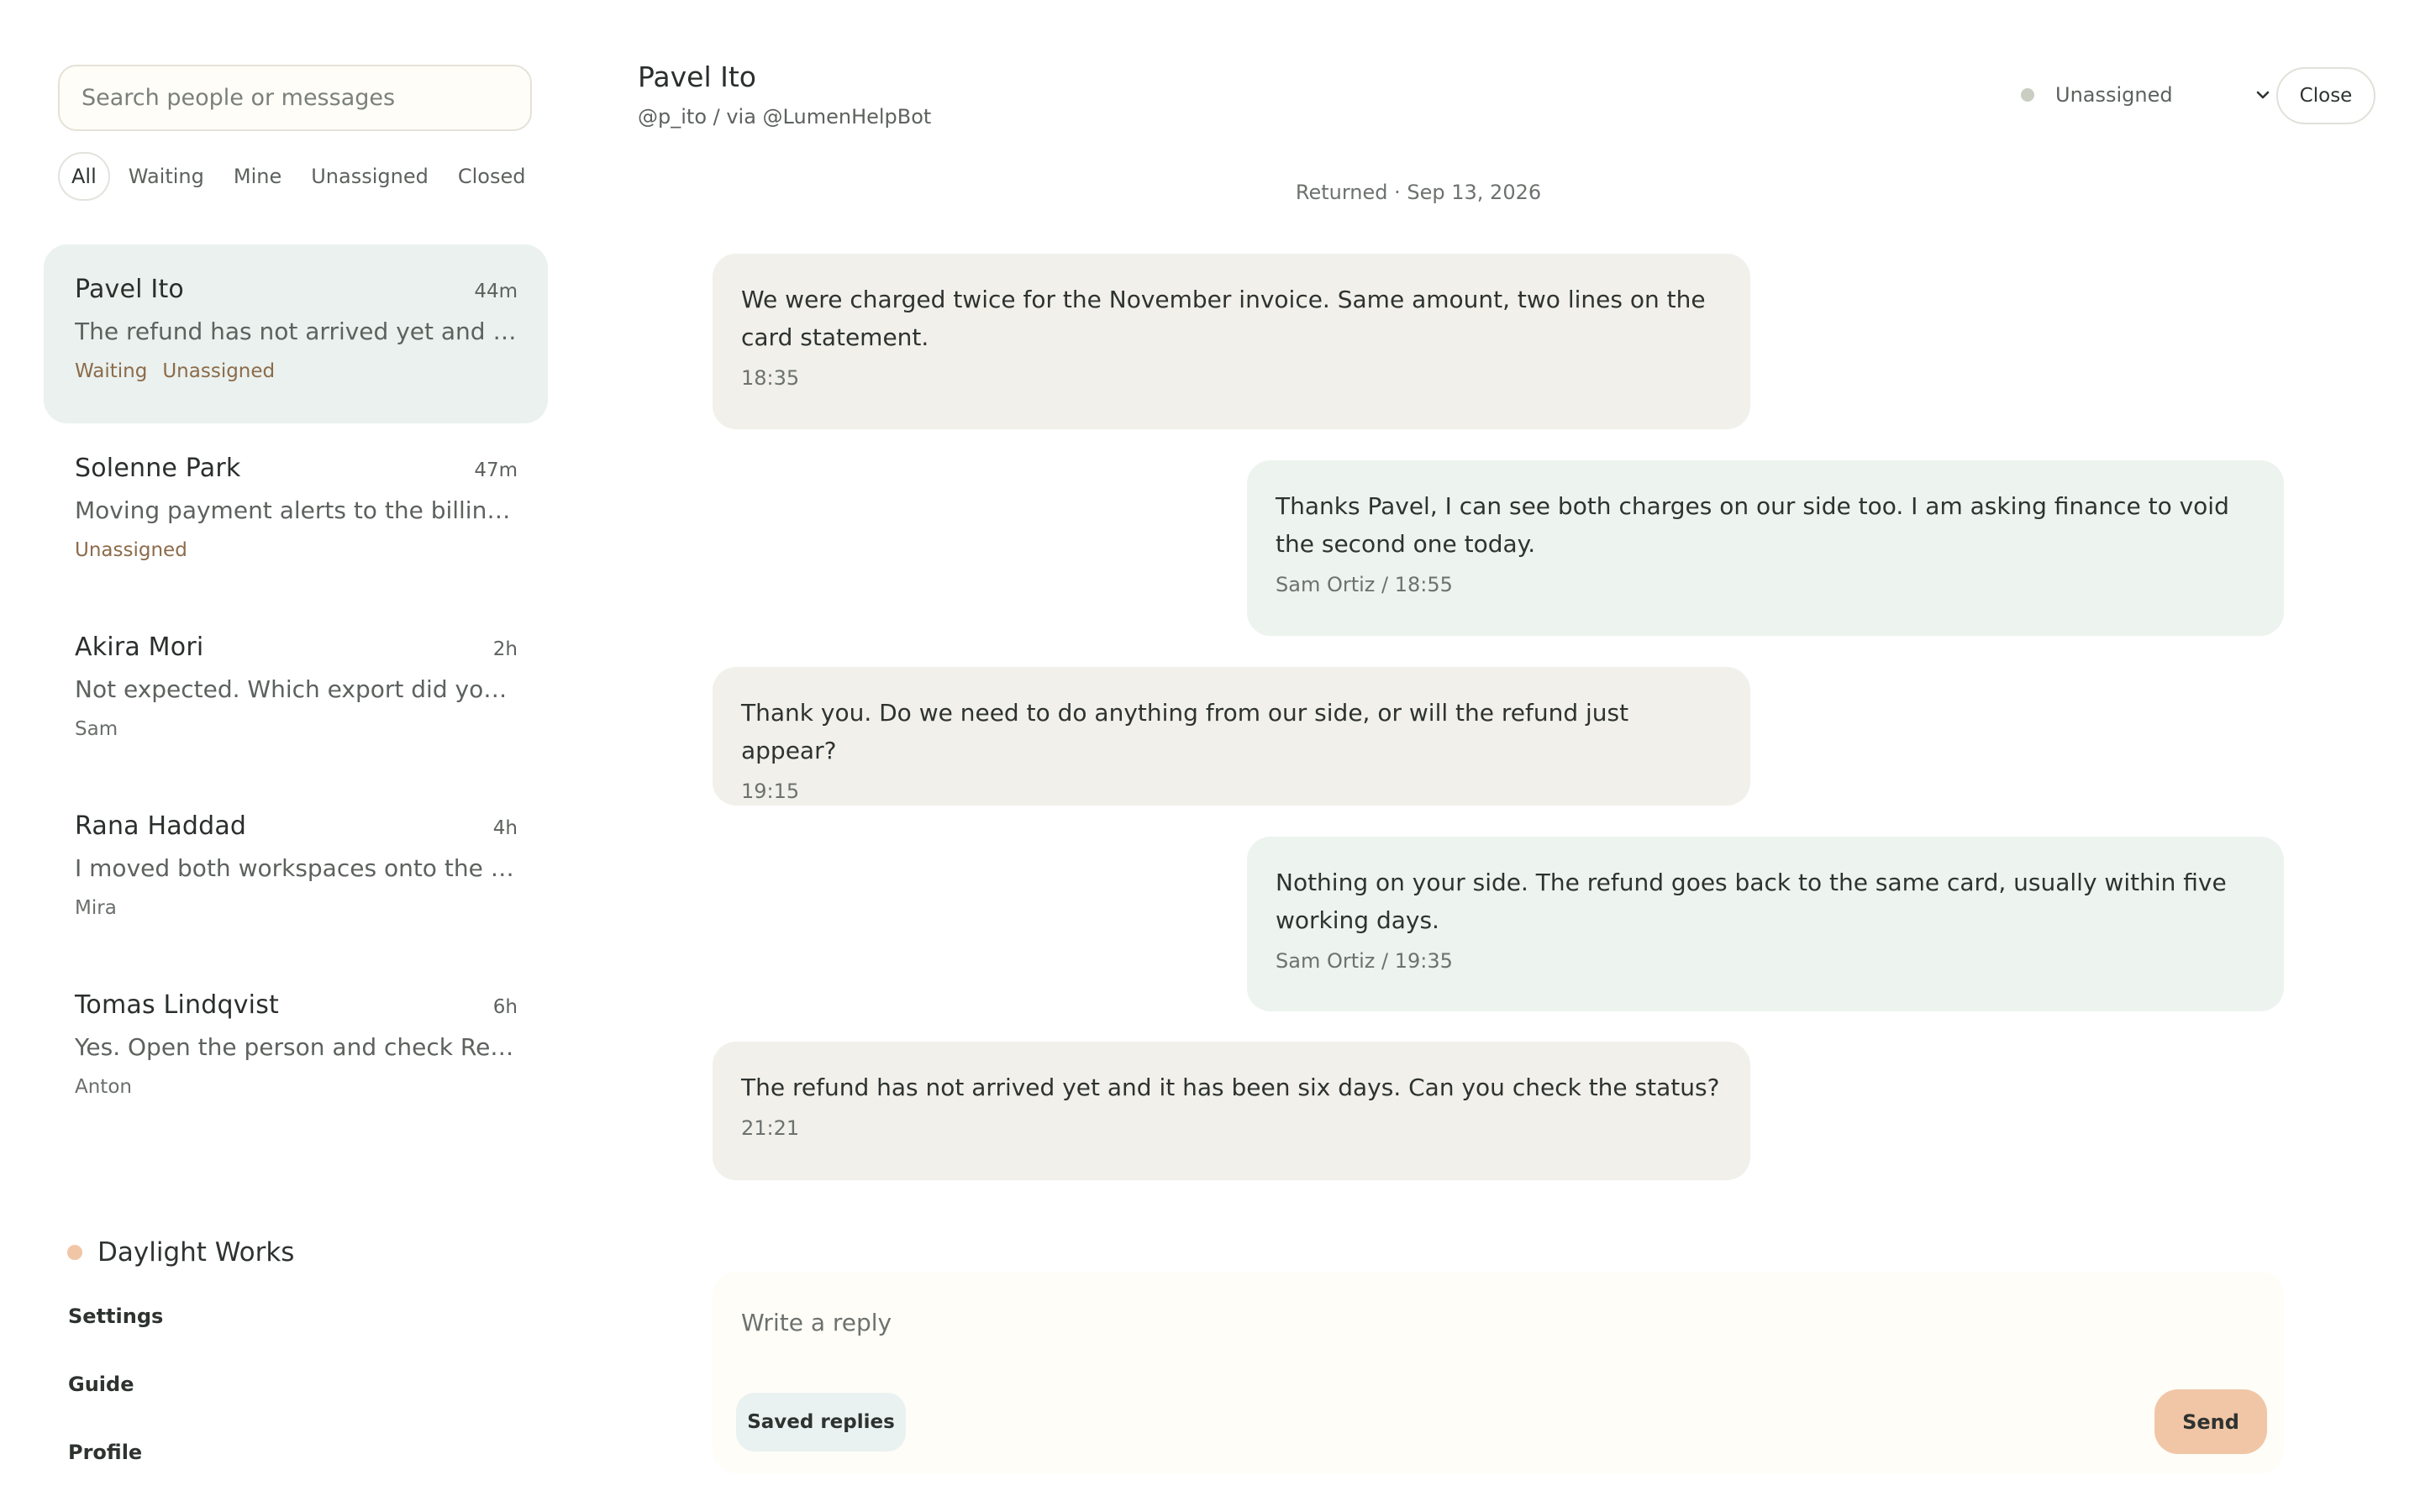 This screenshot has height=1512, width=2420. Describe the element at coordinates (2263, 95) in the screenshot. I see `chevron-down-icon` at that location.